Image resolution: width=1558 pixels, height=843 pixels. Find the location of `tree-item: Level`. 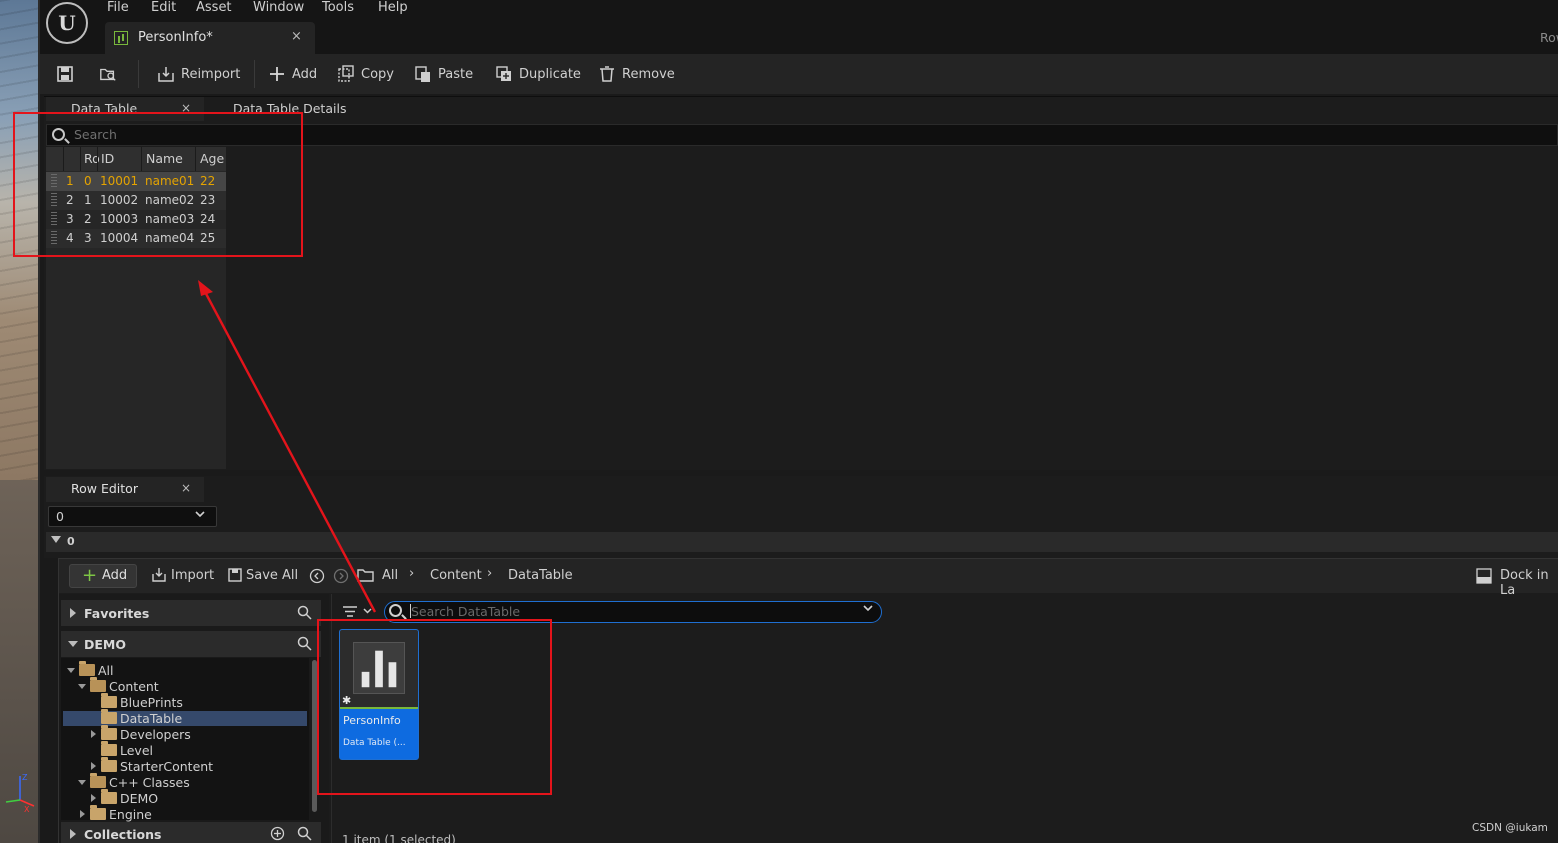

tree-item: Level is located at coordinates (120, 749).